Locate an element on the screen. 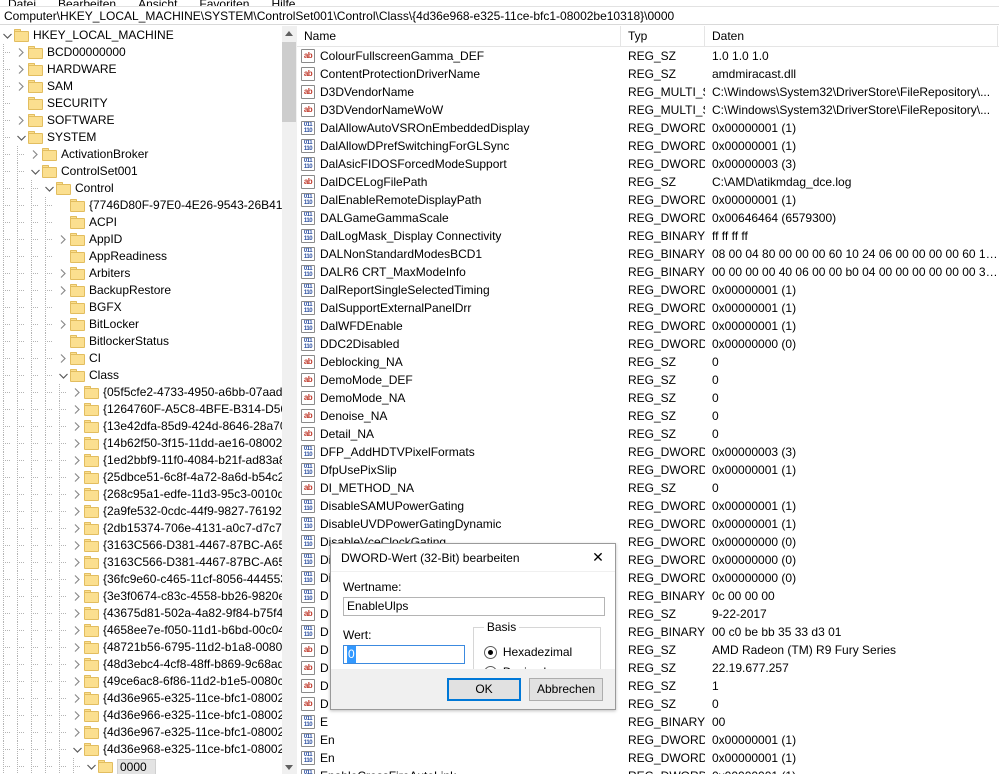 The image size is (999, 774). tree-item: BitlockerStatus is located at coordinates (147, 341).